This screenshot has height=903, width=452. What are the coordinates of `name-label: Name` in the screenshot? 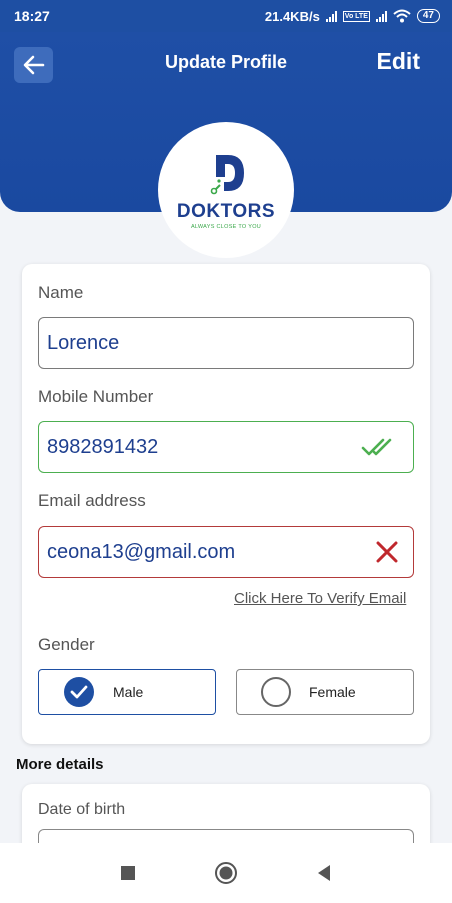 It's located at (61, 292).